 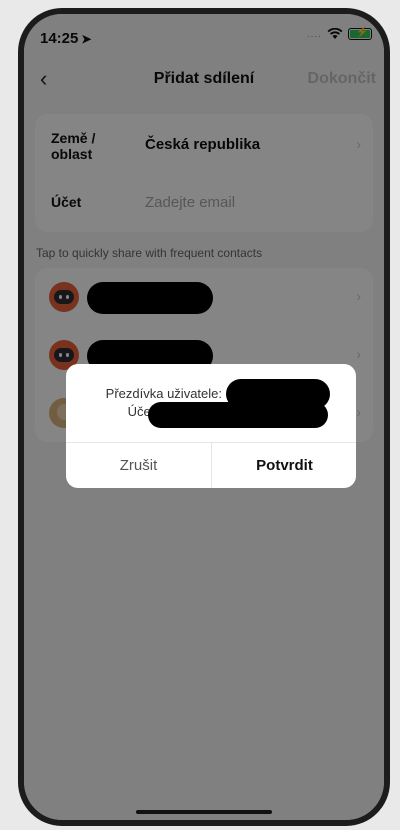 What do you see at coordinates (284, 465) in the screenshot?
I see `confirm-button: Potvrdit` at bounding box center [284, 465].